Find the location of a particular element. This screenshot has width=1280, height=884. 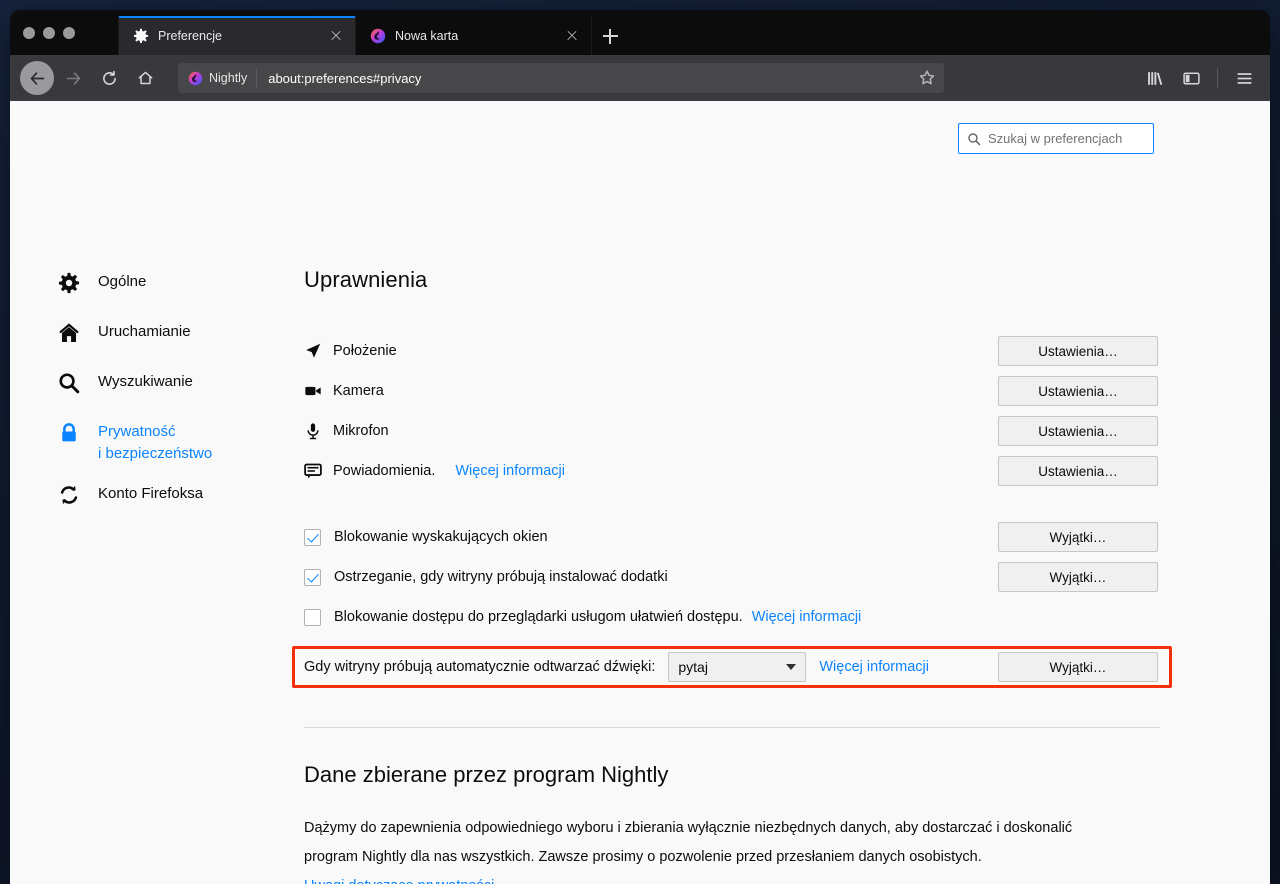

sidebar-item-wyszukiwanie: Wyszukiwanie is located at coordinates (165, 392).